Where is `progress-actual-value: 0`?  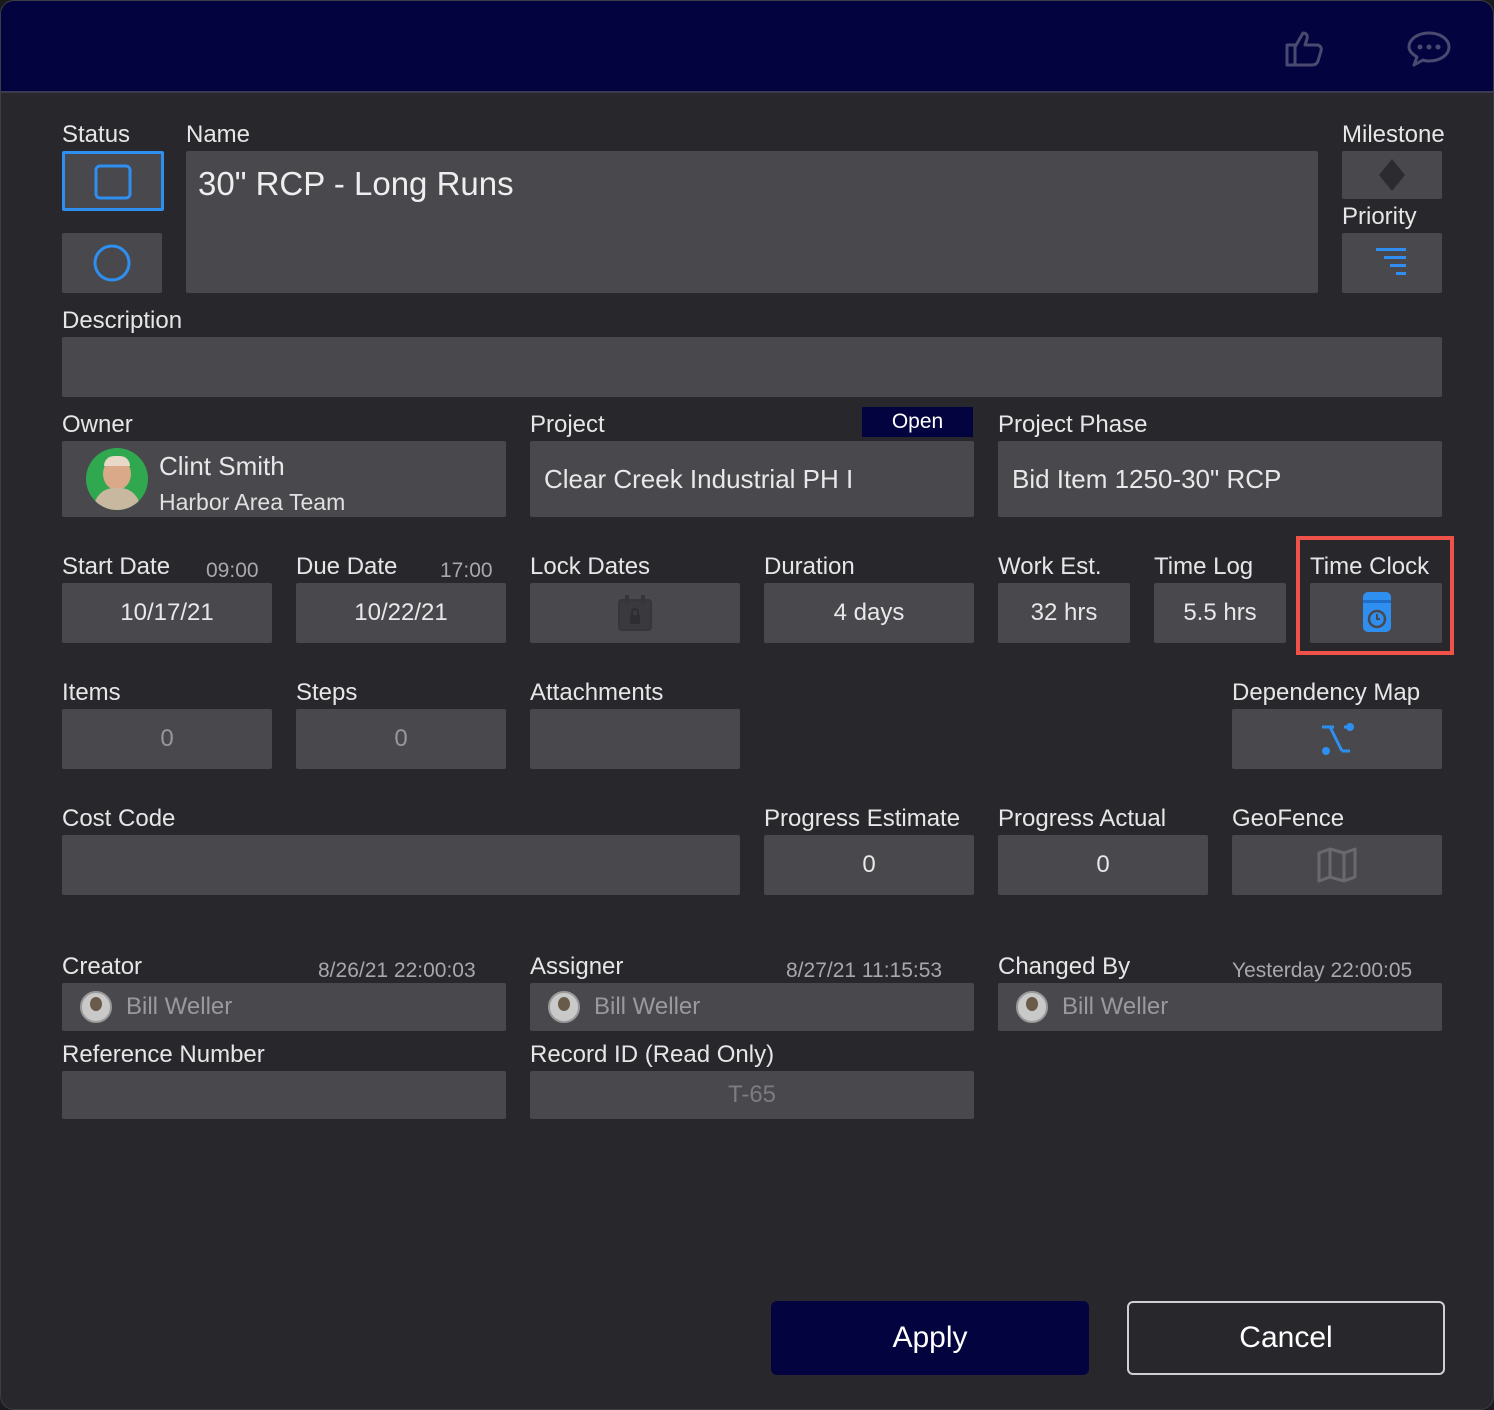 progress-actual-value: 0 is located at coordinates (1103, 864).